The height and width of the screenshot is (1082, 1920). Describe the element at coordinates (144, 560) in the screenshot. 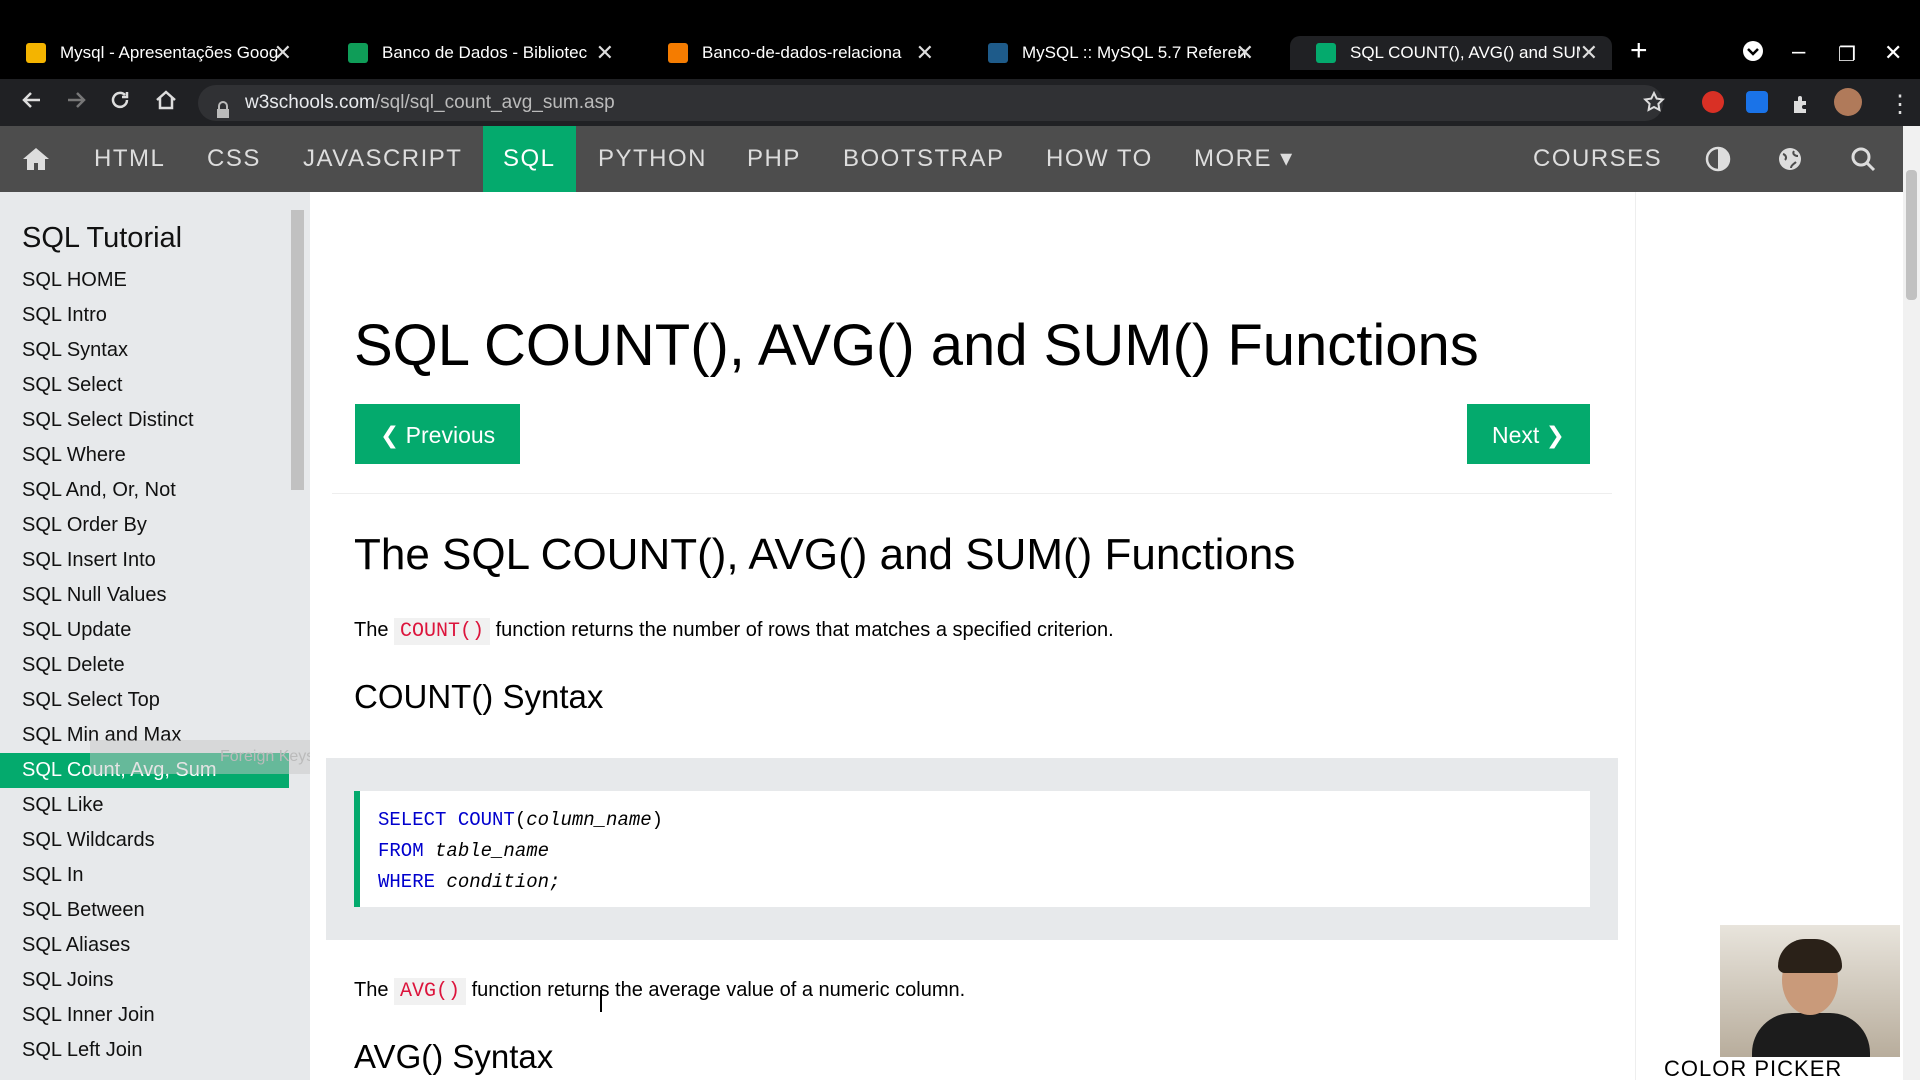

I see `sidebar-item: SQL Insert Into` at that location.